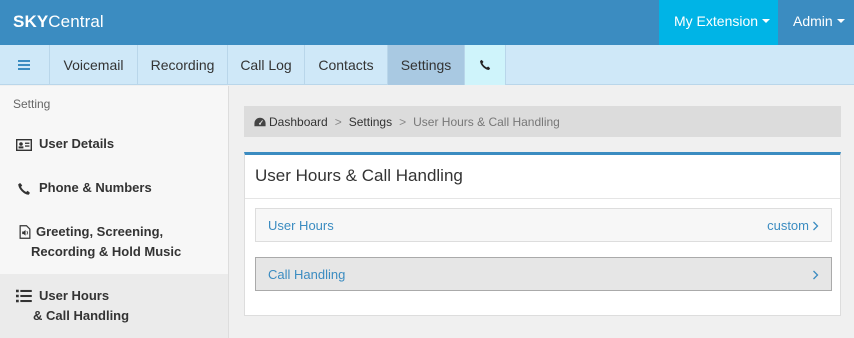  Describe the element at coordinates (543, 274) in the screenshot. I see `call-handling-row: Call Handling` at that location.